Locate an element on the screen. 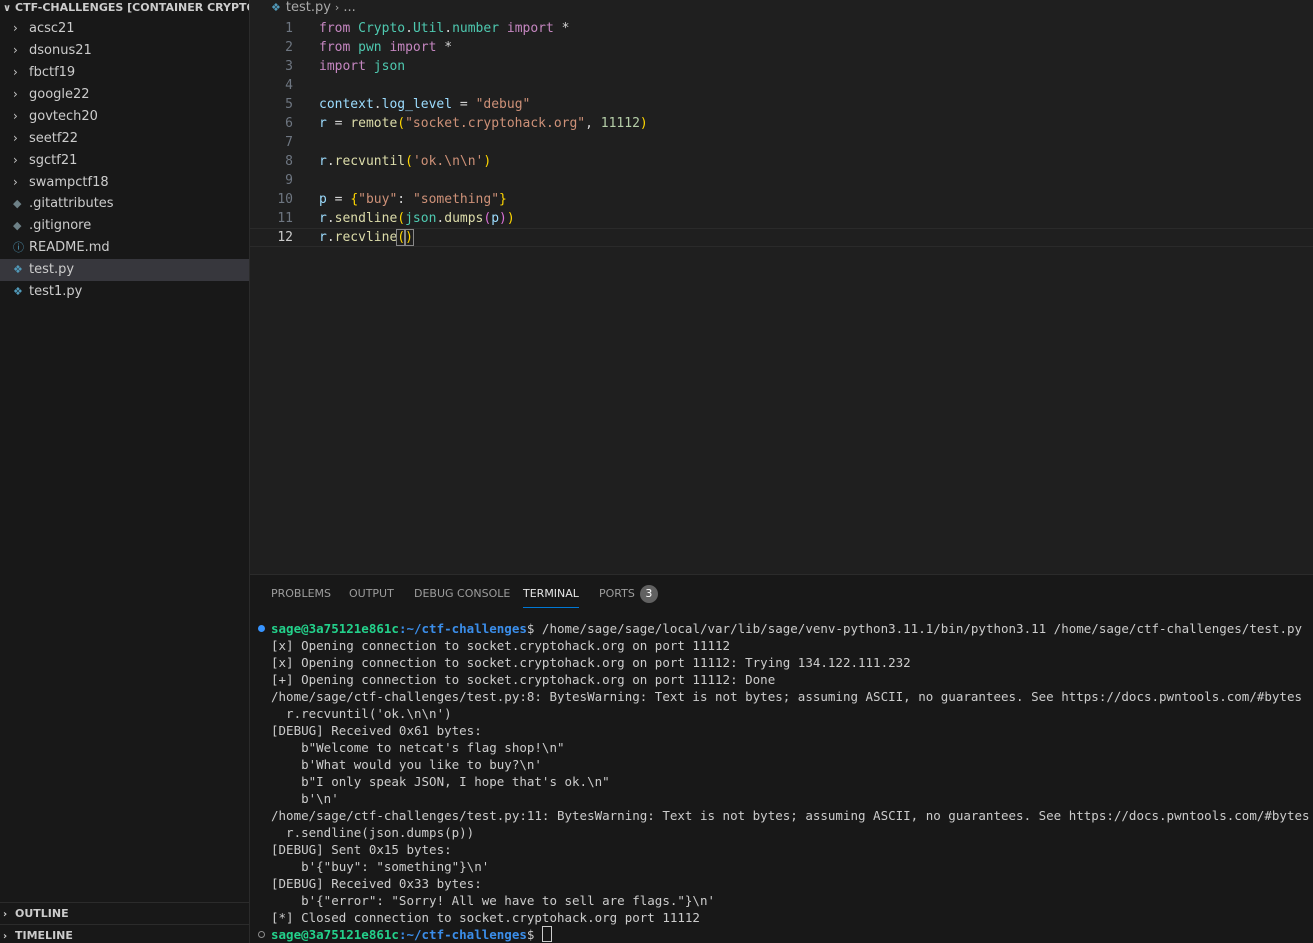 This screenshot has width=1313, height=943. tree-folder-govtech20: › govtech20 is located at coordinates (124, 116).